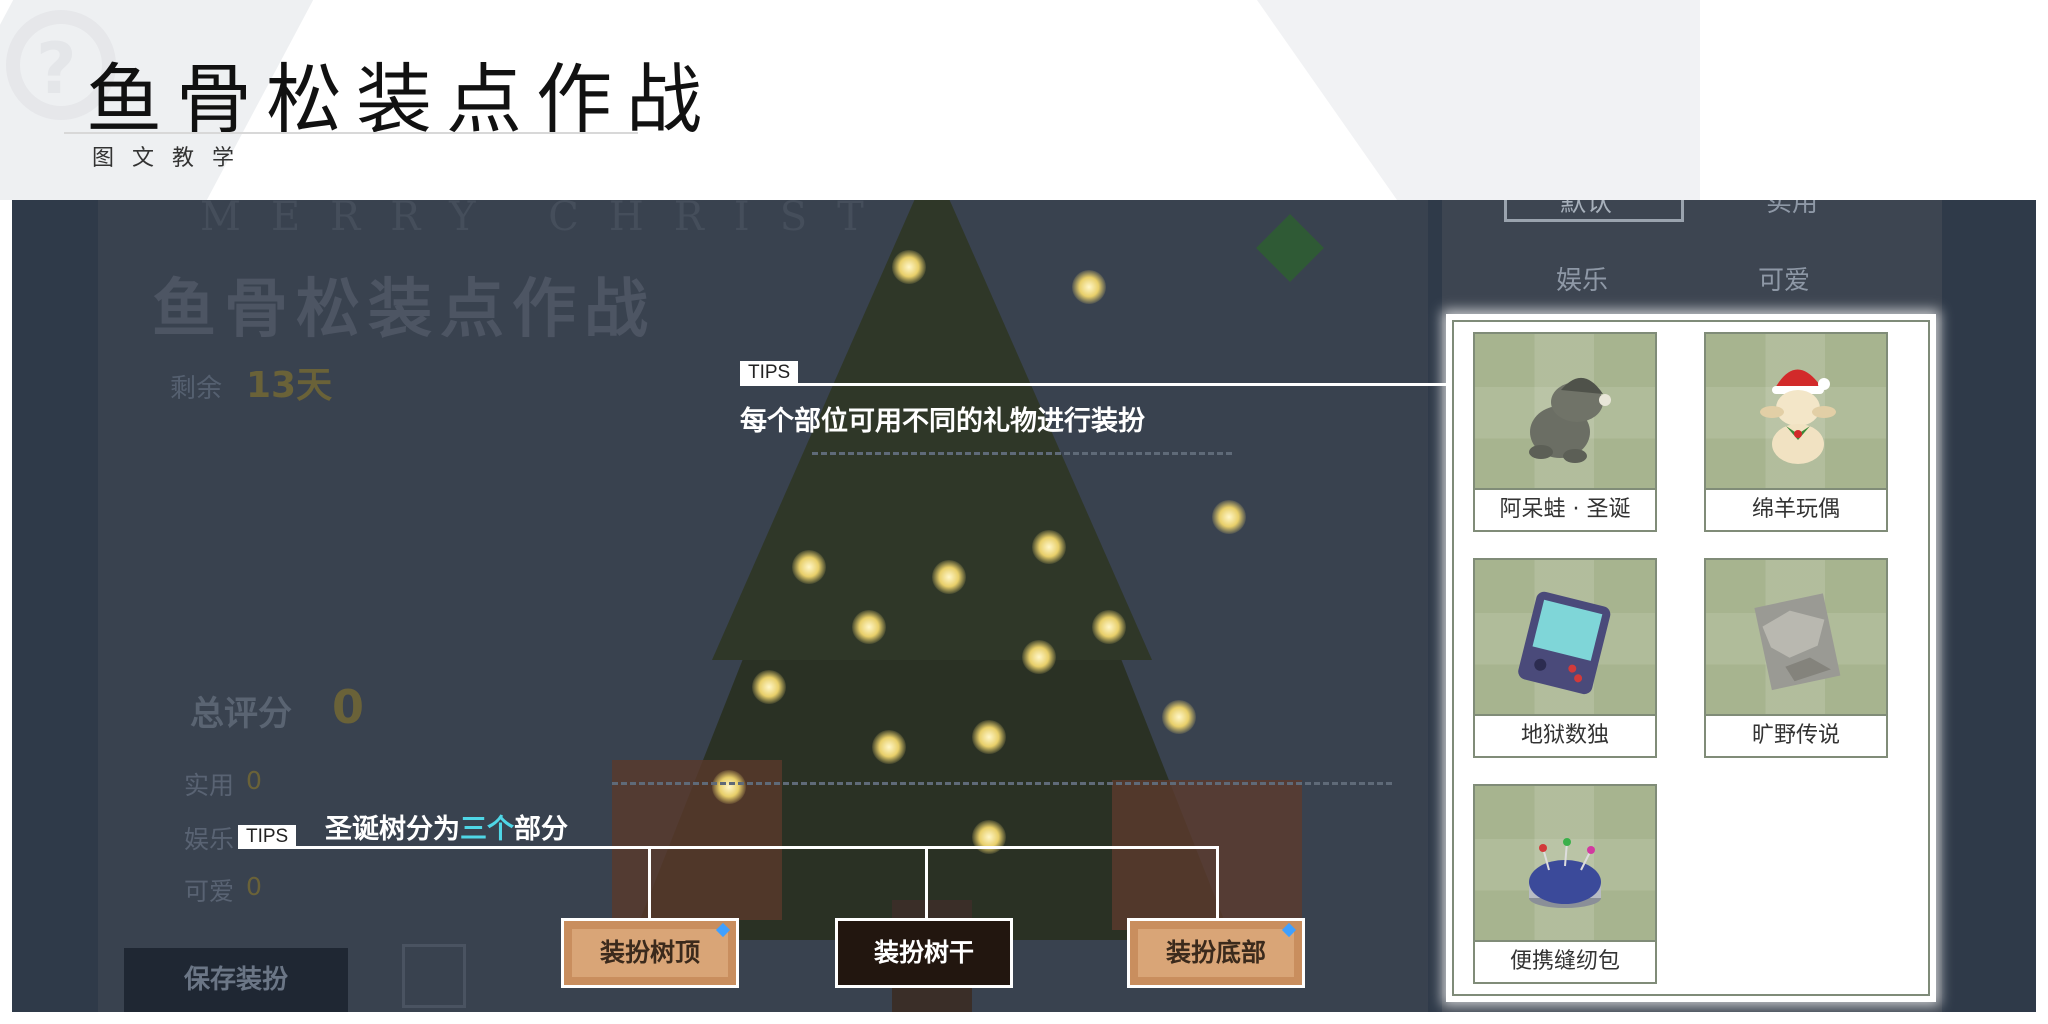 The width and height of the screenshot is (2048, 1024). Describe the element at coordinates (1586, 209) in the screenshot. I see `tab-default: 默认` at that location.